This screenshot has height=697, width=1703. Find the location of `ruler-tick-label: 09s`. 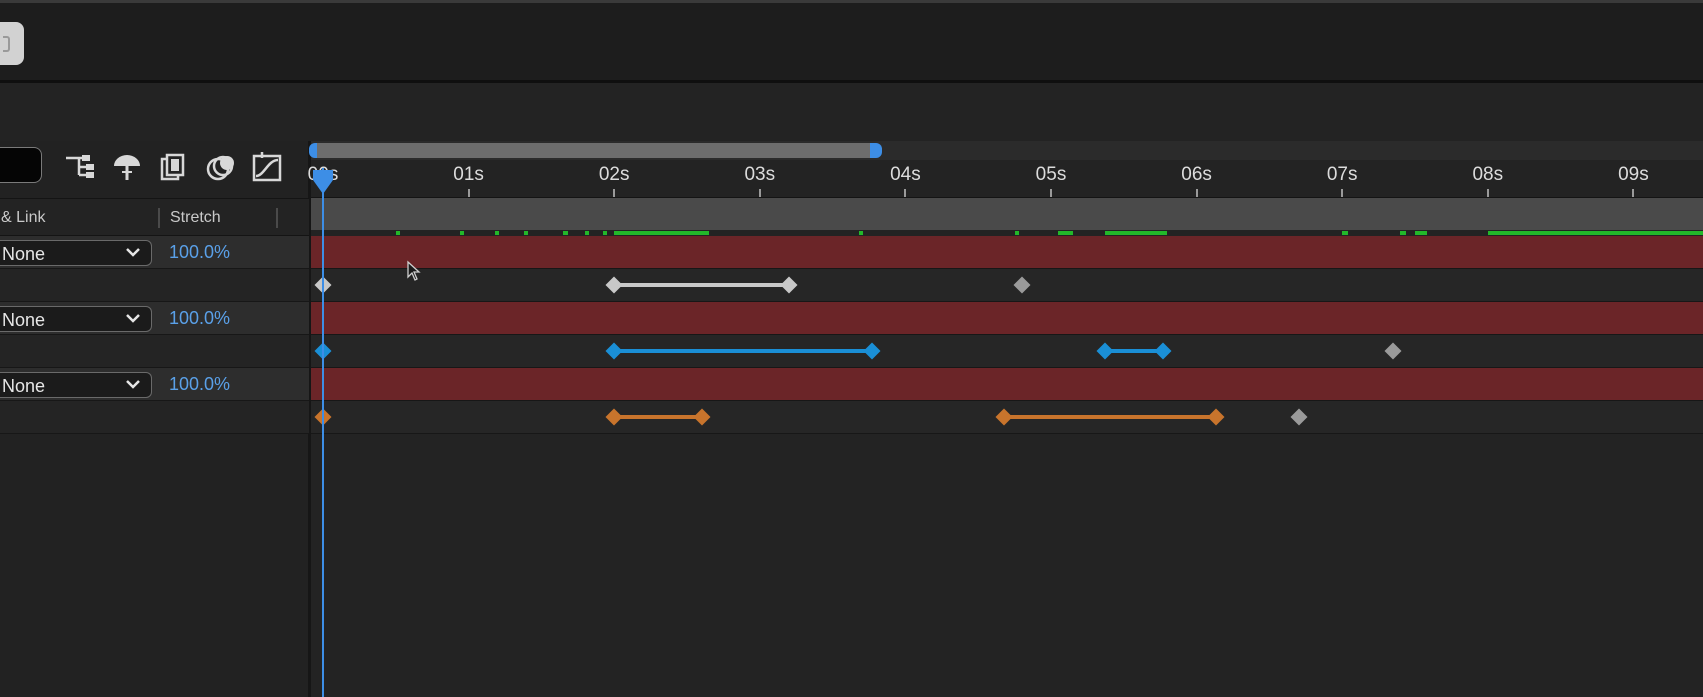

ruler-tick-label: 09s is located at coordinates (1633, 174).